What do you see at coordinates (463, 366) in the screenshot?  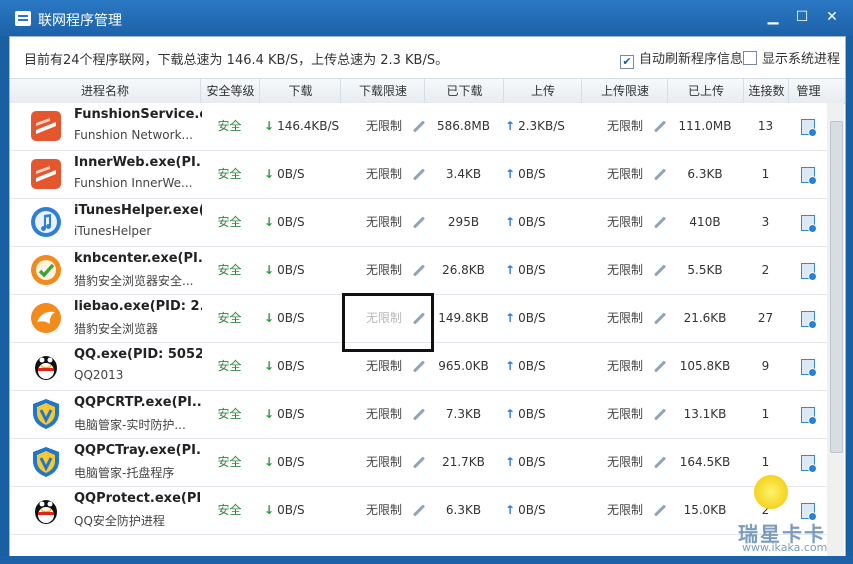 I see `downloaded-amount: 965.0KB` at bounding box center [463, 366].